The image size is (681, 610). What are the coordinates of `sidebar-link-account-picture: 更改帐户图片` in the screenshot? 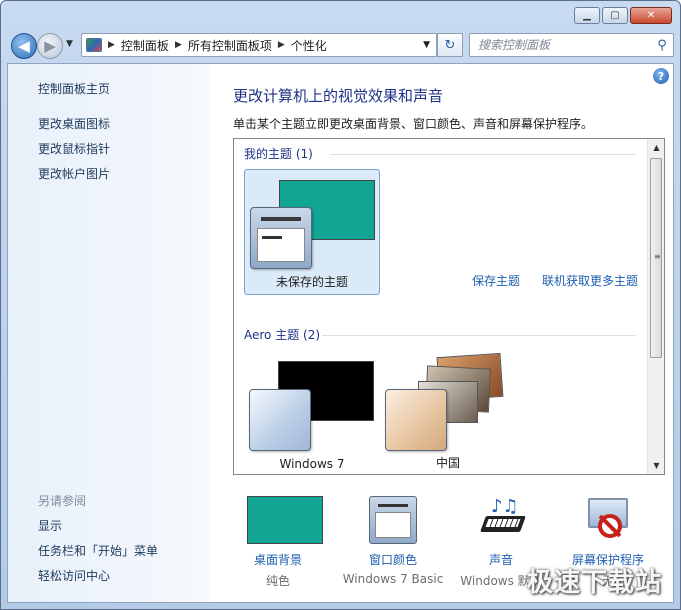 It's located at (74, 173).